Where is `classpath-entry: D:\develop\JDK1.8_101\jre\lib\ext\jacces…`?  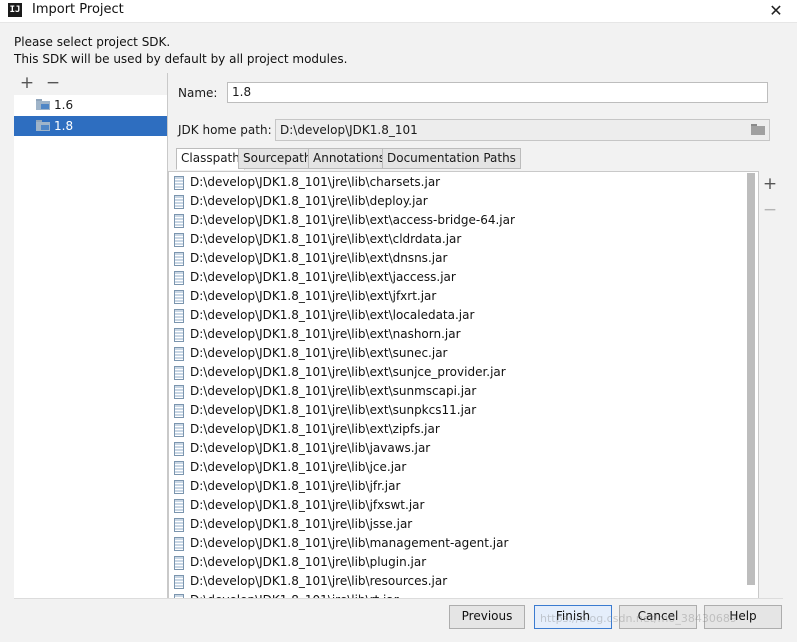
classpath-entry: D:\develop\JDK1.8_101\jre\lib\ext\jacces… is located at coordinates (323, 277).